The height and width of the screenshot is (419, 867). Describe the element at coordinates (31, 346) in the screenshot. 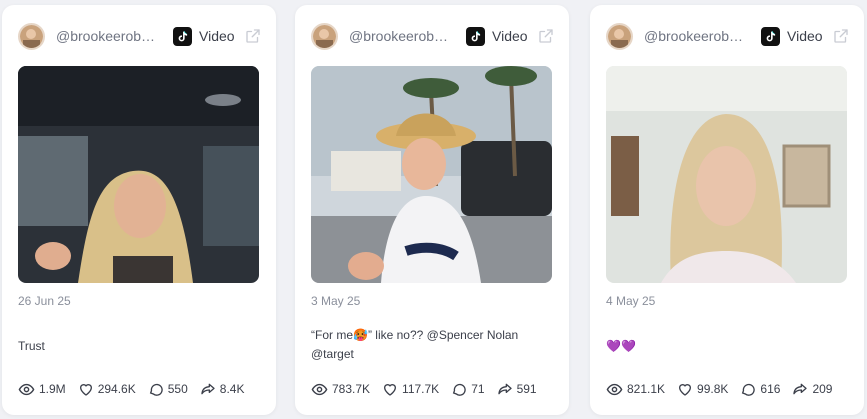

I see `post-caption: Trust` at that location.